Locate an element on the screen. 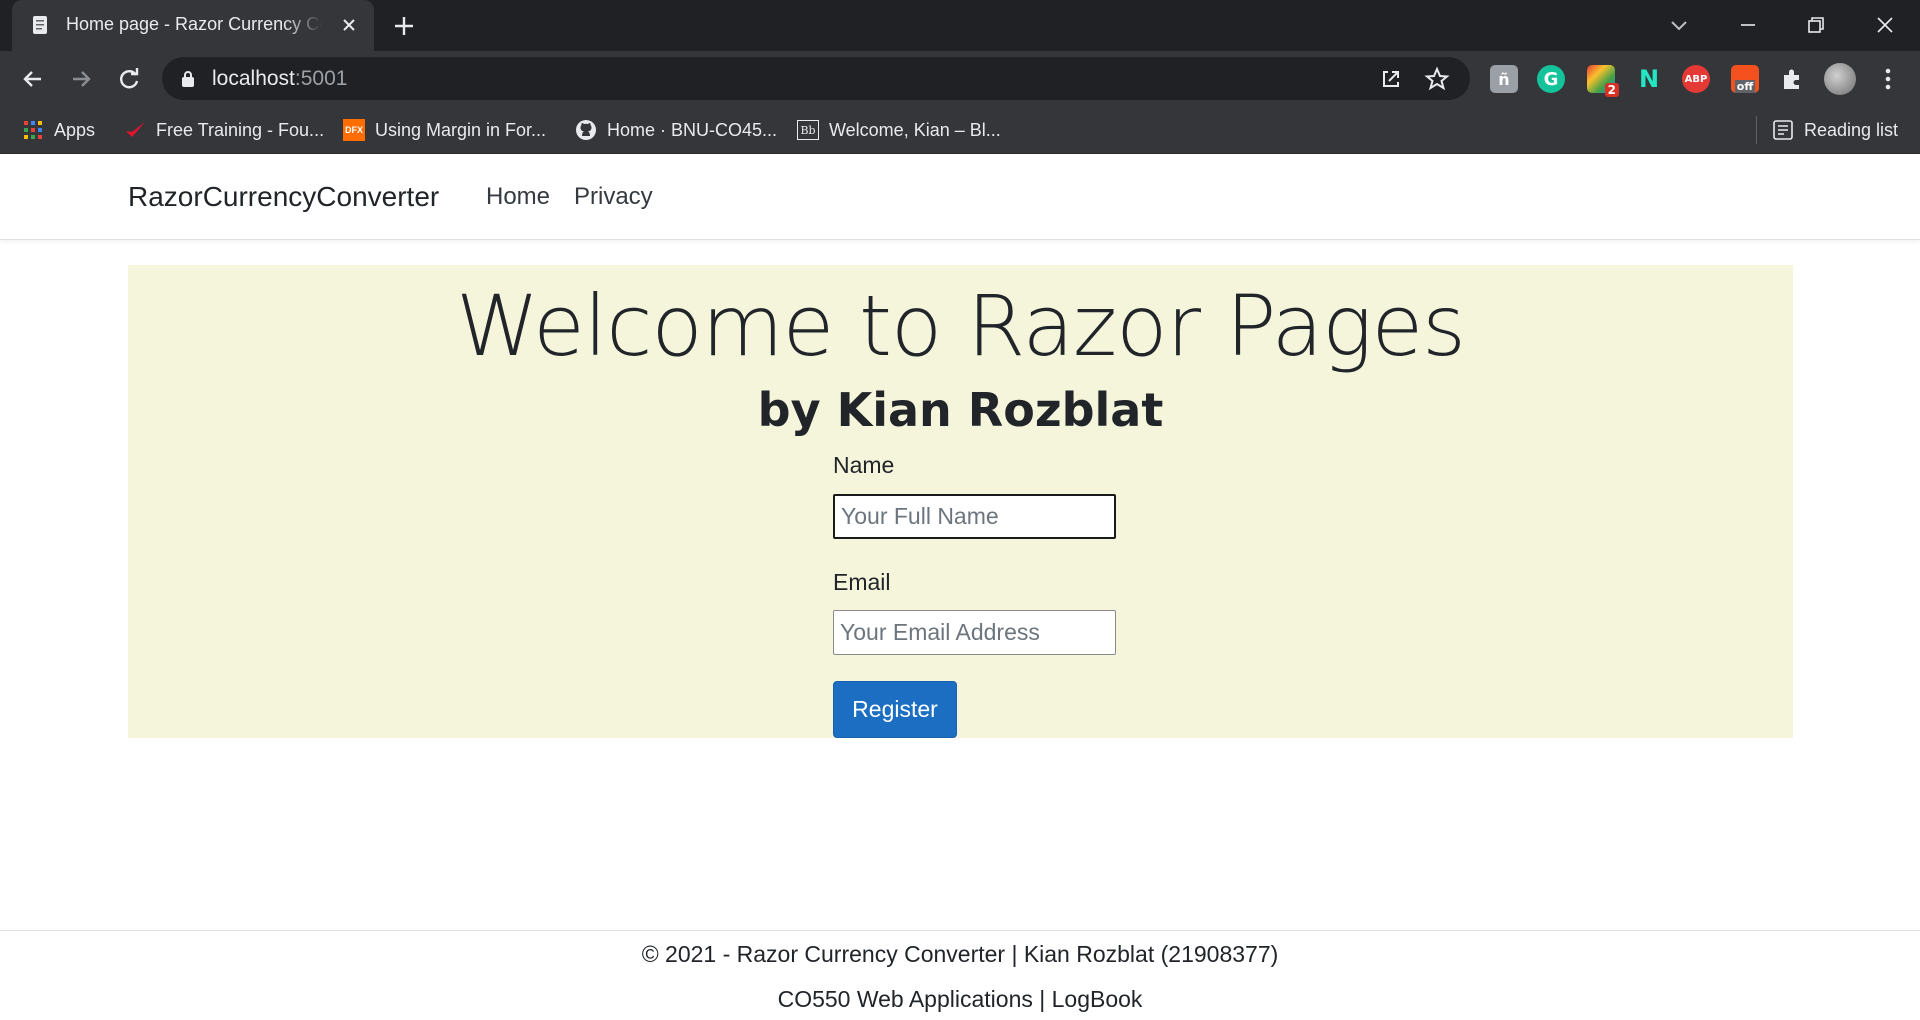  adblock-icon: ABP is located at coordinates (1696, 79).